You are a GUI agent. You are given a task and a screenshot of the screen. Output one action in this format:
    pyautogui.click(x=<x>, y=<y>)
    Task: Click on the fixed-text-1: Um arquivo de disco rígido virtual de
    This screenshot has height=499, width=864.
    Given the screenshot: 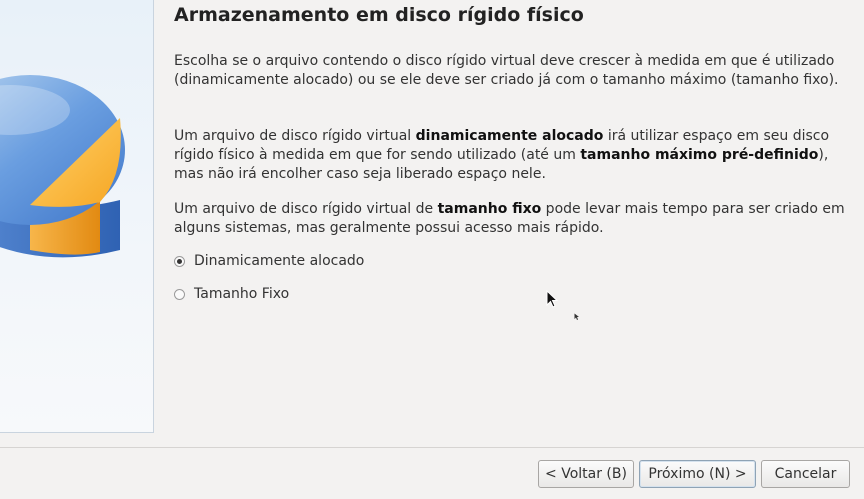 What is the action you would take?
    pyautogui.click(x=306, y=209)
    